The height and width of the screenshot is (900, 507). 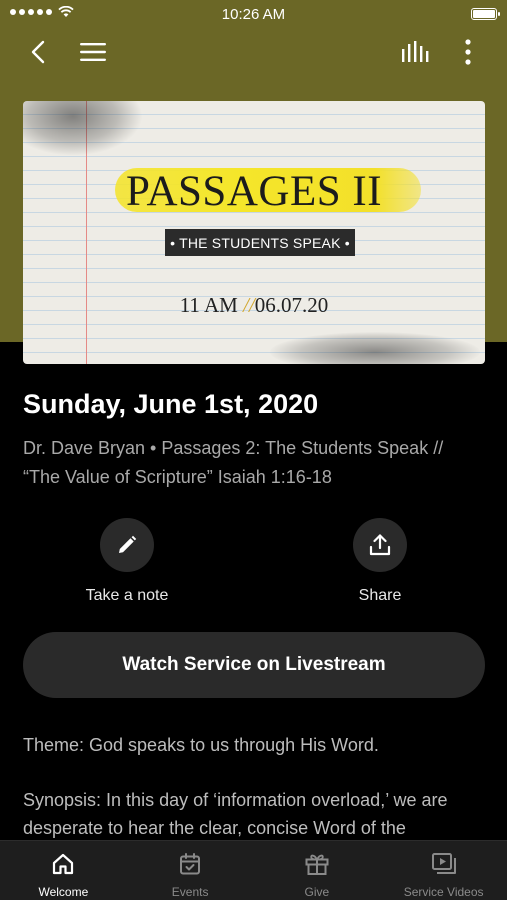 I want to click on tab-welcome: Welcome, so click(x=63, y=870).